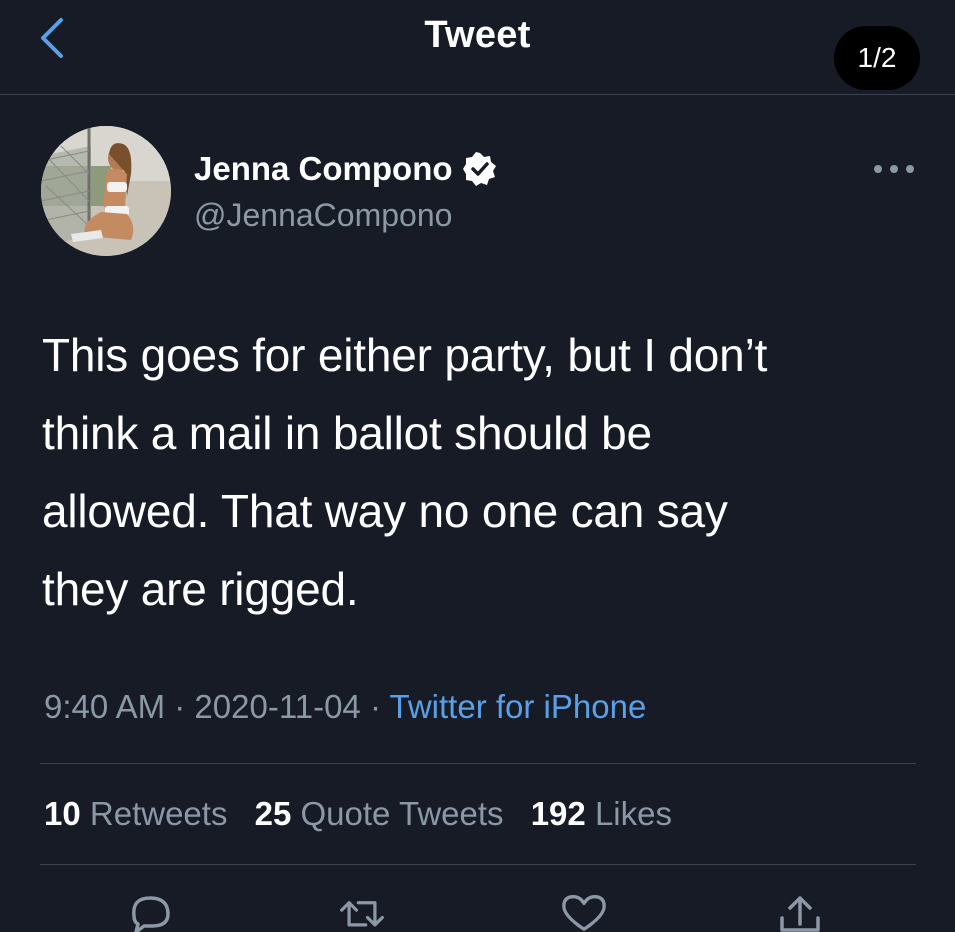 The width and height of the screenshot is (955, 932). Describe the element at coordinates (877, 58) in the screenshot. I see `page-indicator-badge: 1/2` at that location.